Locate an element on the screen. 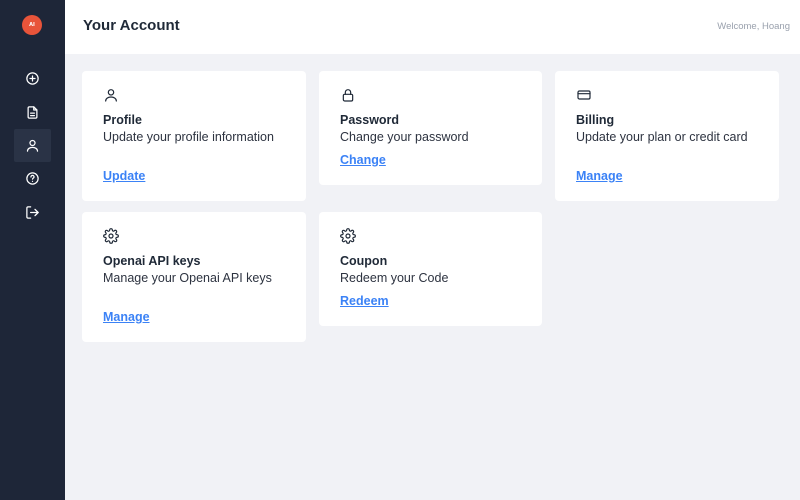  manage-api-keys-link: Manage is located at coordinates (126, 317).